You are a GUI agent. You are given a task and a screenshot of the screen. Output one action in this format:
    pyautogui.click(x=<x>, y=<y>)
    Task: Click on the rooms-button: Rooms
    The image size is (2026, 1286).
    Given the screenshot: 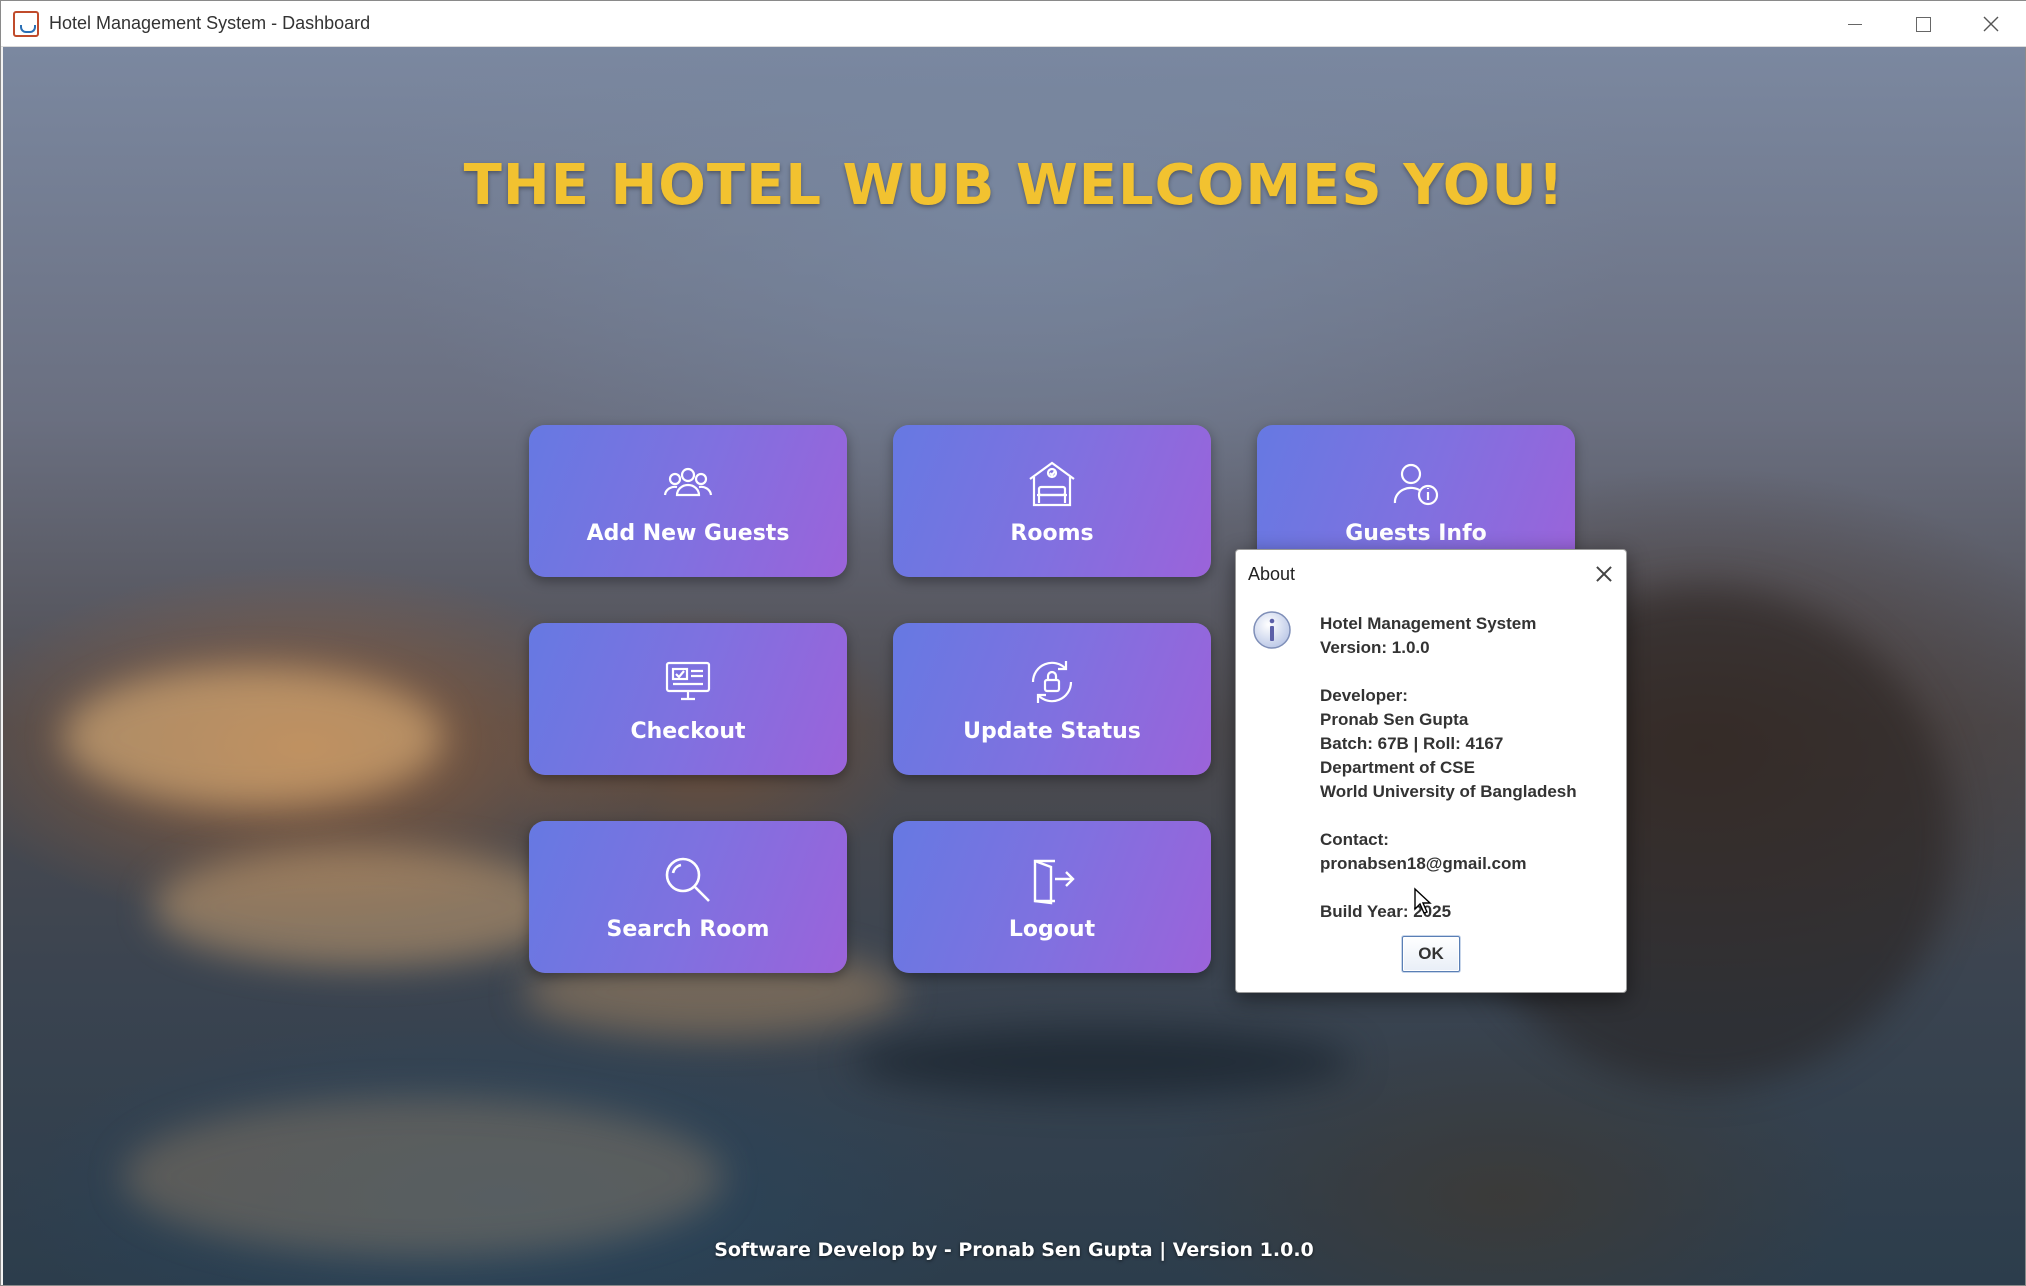 What is the action you would take?
    pyautogui.click(x=1052, y=501)
    